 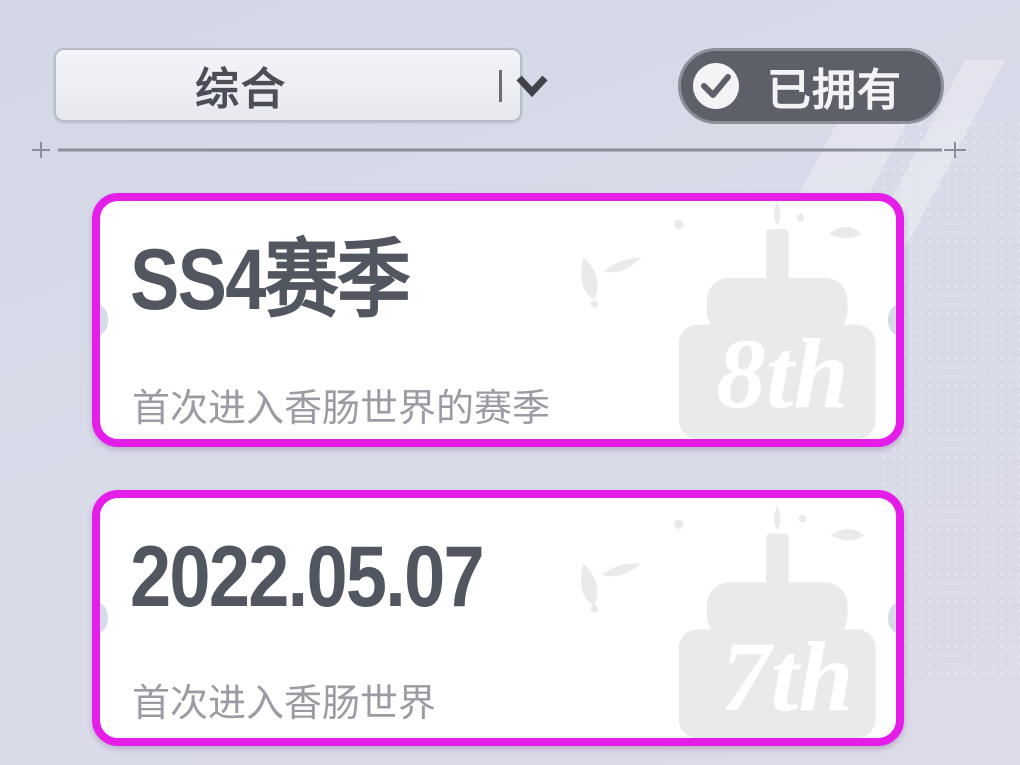 What do you see at coordinates (834, 90) in the screenshot?
I see `owned-filter-label: 已拥有` at bounding box center [834, 90].